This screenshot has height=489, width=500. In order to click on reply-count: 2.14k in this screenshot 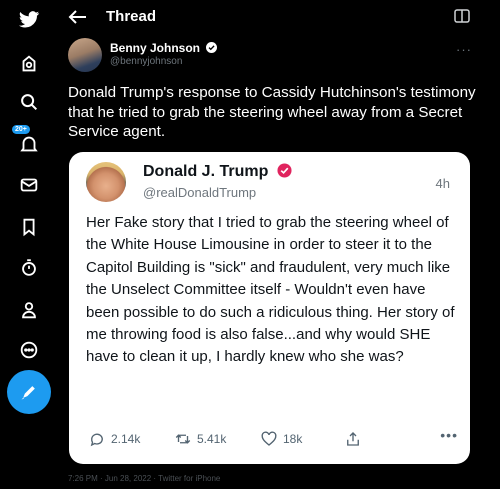, I will do `click(126, 439)`.